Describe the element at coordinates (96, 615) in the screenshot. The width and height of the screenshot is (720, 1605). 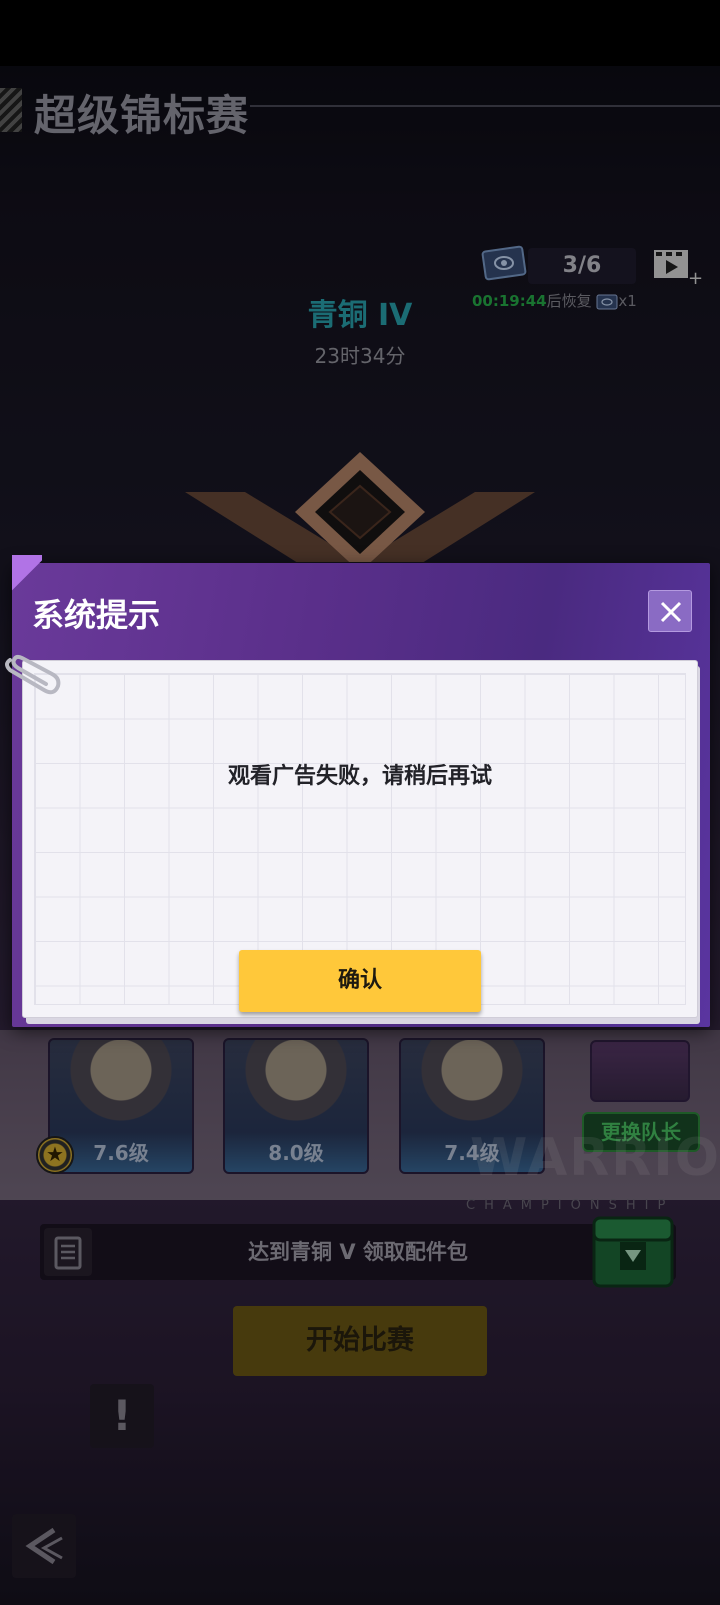
I see `dialog-title: 系统提示` at that location.